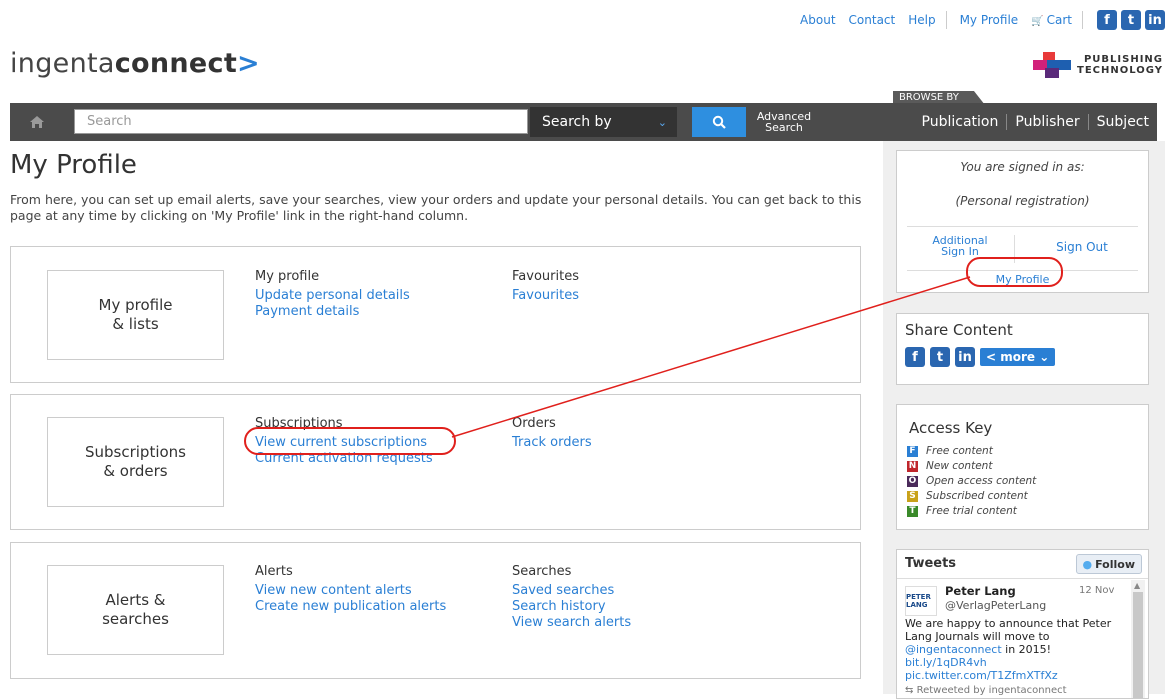  Describe the element at coordinates (545, 286) in the screenshot. I see `favourites-column: Favourites Favourites` at that location.